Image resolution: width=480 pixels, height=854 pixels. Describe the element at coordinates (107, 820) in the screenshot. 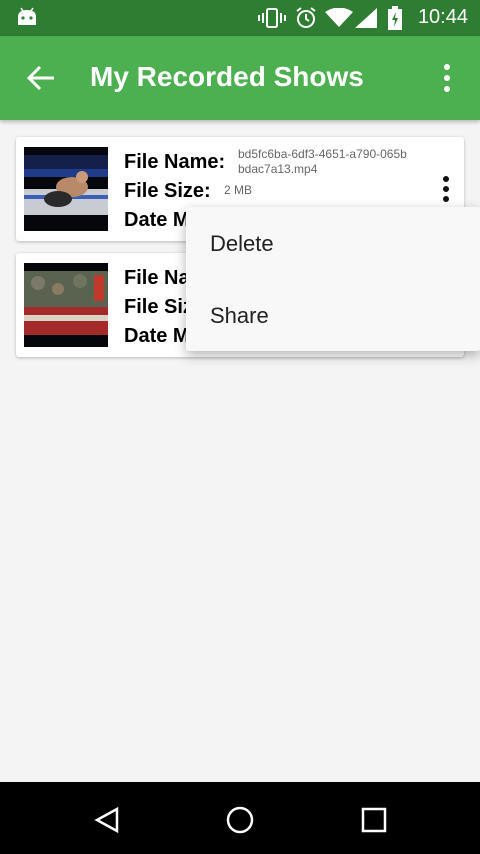

I see `back-triangle-icon` at that location.